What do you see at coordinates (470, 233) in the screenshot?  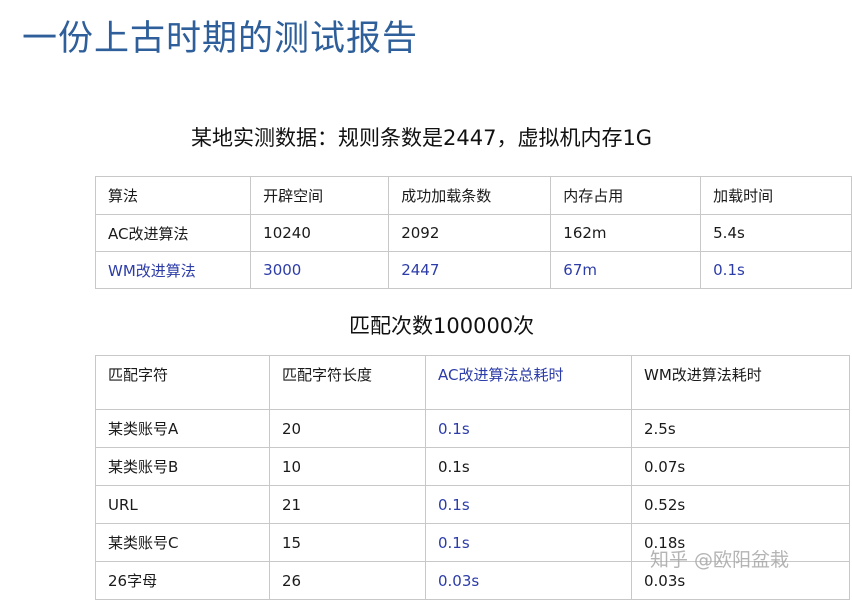 I see `cell: 2092` at bounding box center [470, 233].